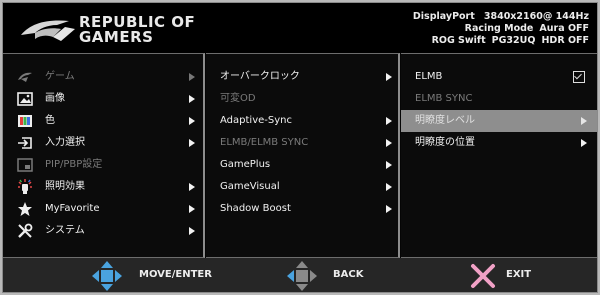 The width and height of the screenshot is (600, 295). What do you see at coordinates (444, 98) in the screenshot?
I see `option-label: ELMB SYNC` at bounding box center [444, 98].